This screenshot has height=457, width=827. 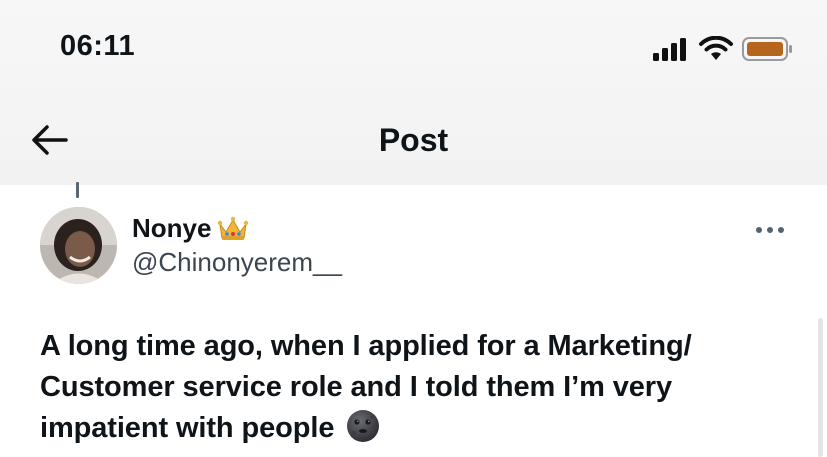 I want to click on post-text-line-with-emoji: impatient with people, so click(x=420, y=428).